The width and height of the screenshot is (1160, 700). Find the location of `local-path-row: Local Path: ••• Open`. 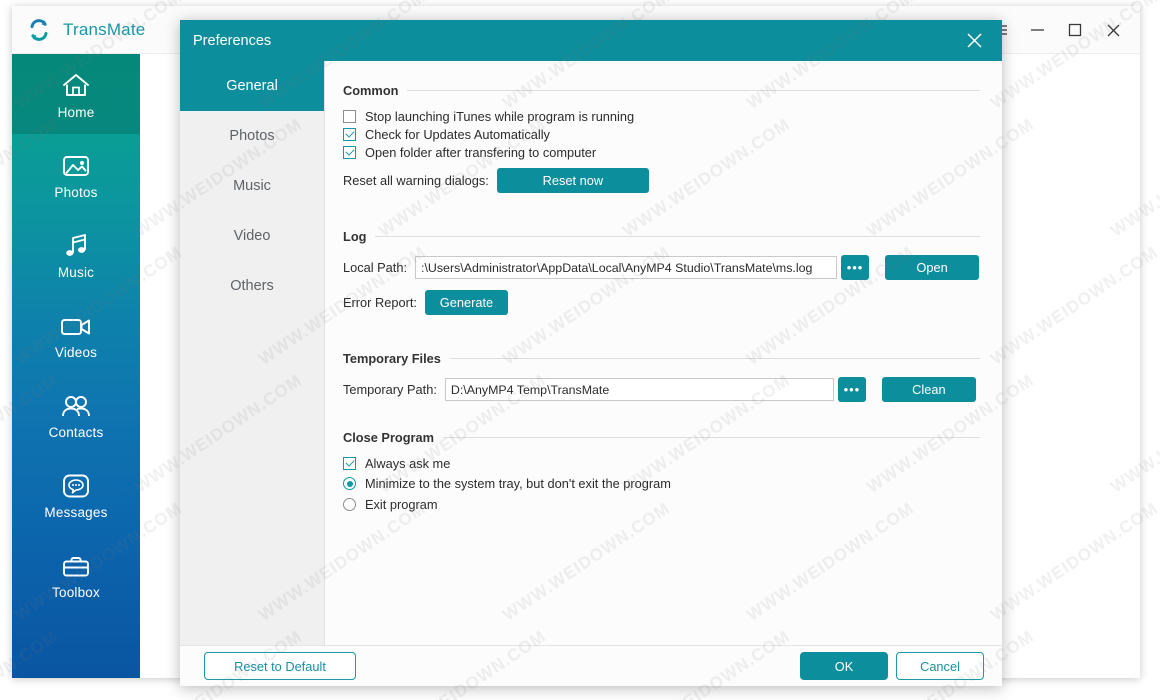

local-path-row: Local Path: ••• Open is located at coordinates (661, 267).